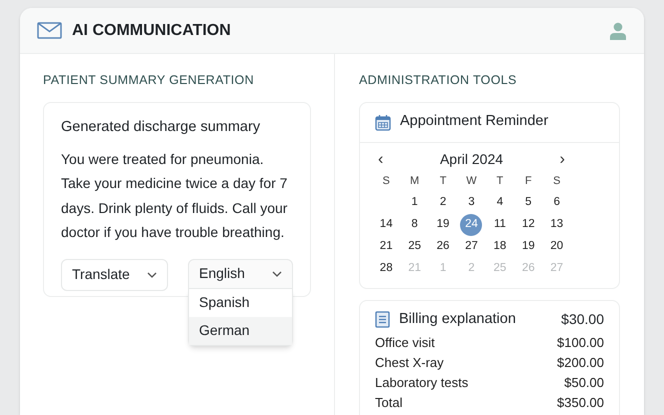  What do you see at coordinates (471, 203) in the screenshot?
I see `calendar-day: 3` at bounding box center [471, 203].